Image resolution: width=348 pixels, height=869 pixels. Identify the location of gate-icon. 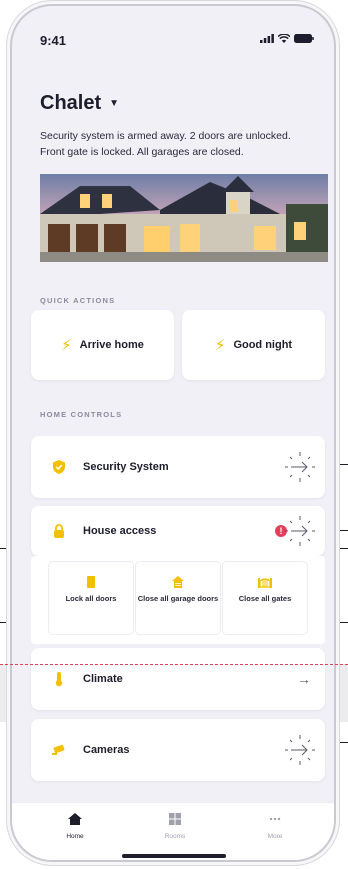
(265, 583).